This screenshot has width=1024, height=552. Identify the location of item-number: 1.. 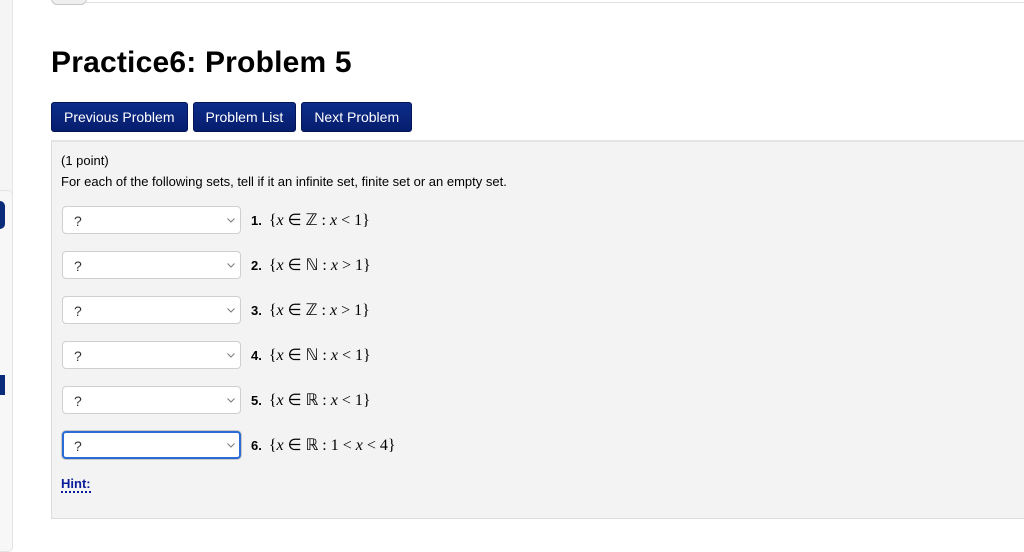
(256, 220).